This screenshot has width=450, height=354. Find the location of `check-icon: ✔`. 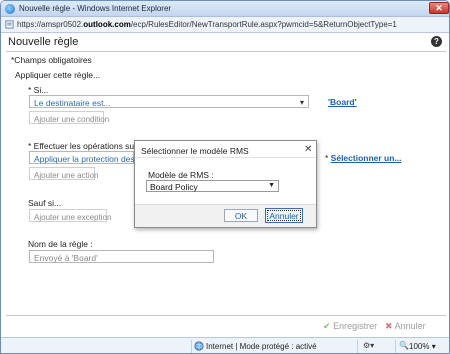

check-icon: ✔ is located at coordinates (327, 326).